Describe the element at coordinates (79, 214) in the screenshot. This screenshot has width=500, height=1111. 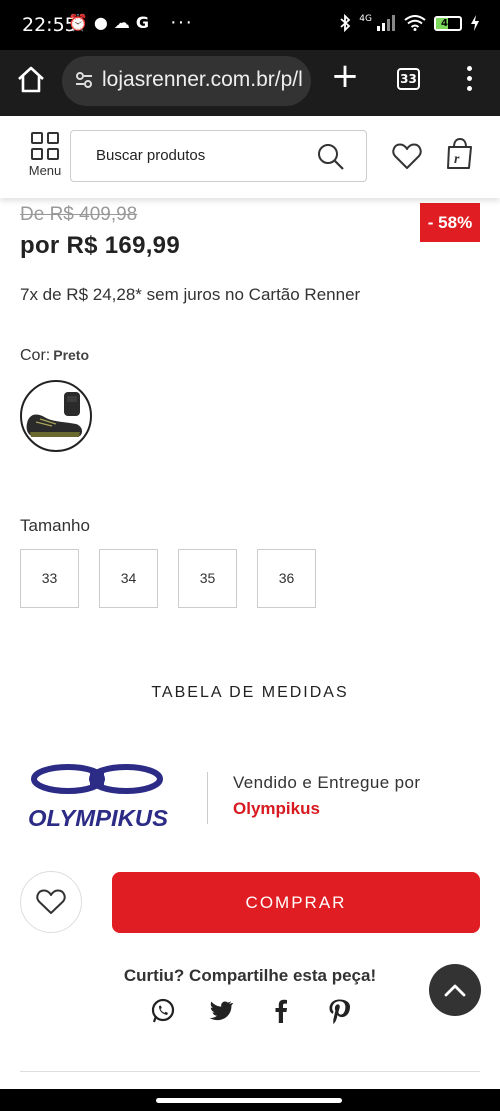
I see `original-price: De R$ 409,98` at that location.